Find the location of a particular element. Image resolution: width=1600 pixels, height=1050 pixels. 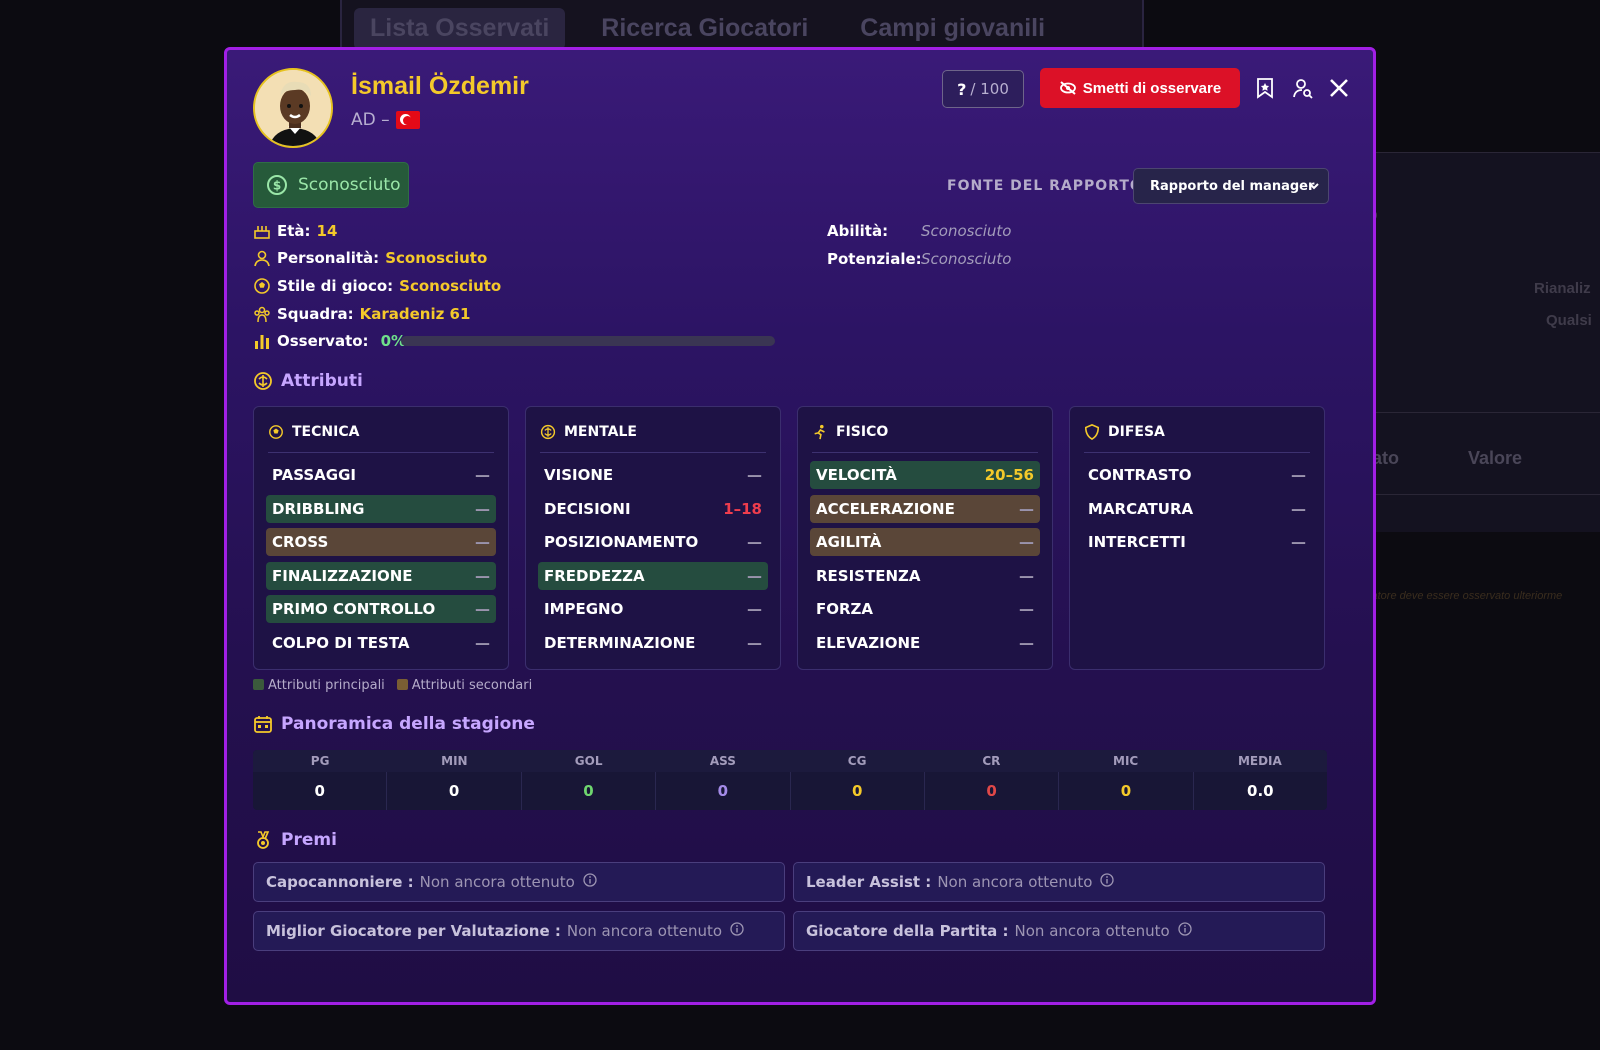

season-section-title: Panoramica della stagione is located at coordinates (394, 724).